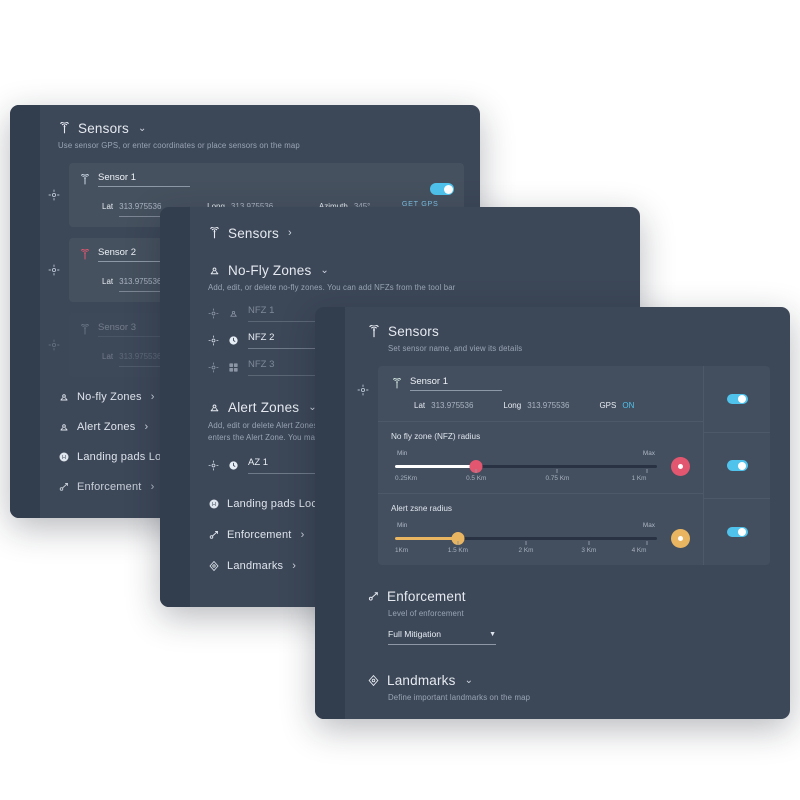 This screenshot has height=800, width=800. Describe the element at coordinates (540, 394) in the screenshot. I see `sensor-identity-block: Sensor 1 Lat 313.975536 Long 313.975536` at that location.